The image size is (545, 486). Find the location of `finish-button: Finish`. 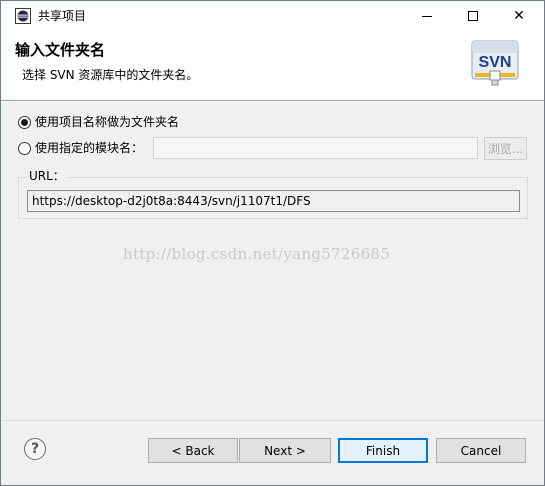

finish-button: Finish is located at coordinates (383, 450).